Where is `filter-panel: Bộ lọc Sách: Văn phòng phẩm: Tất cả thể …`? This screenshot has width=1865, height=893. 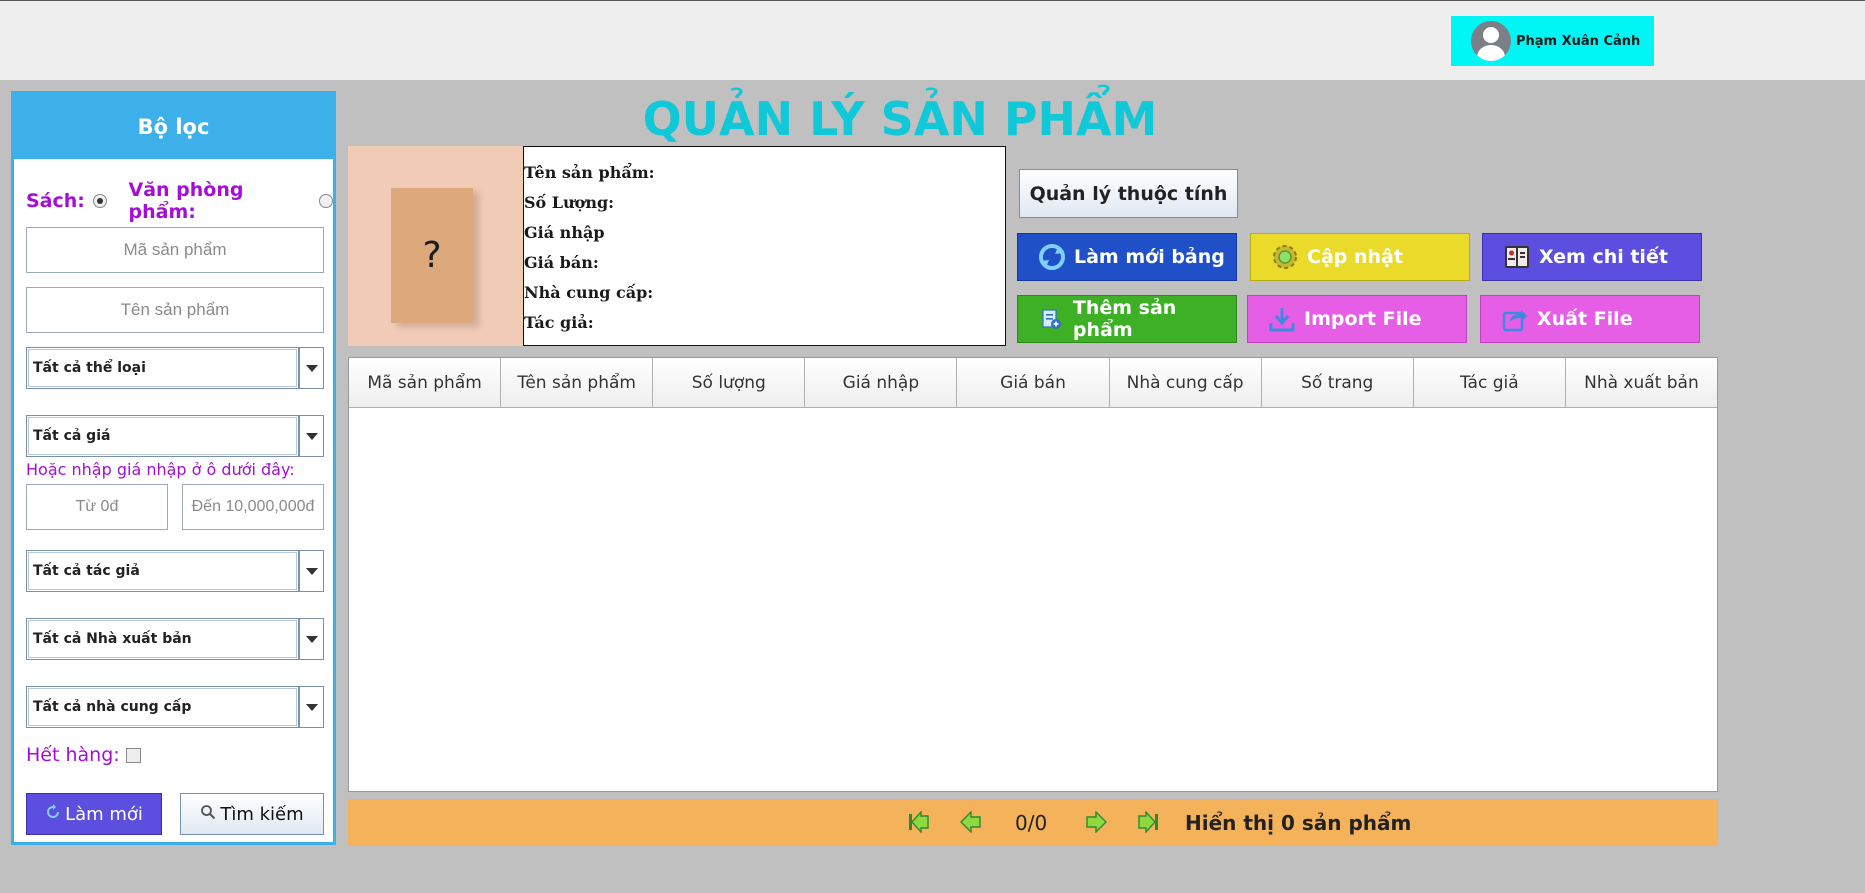 filter-panel: Bộ lọc Sách: Văn phòng phẩm: Tất cả thể … is located at coordinates (173, 468).